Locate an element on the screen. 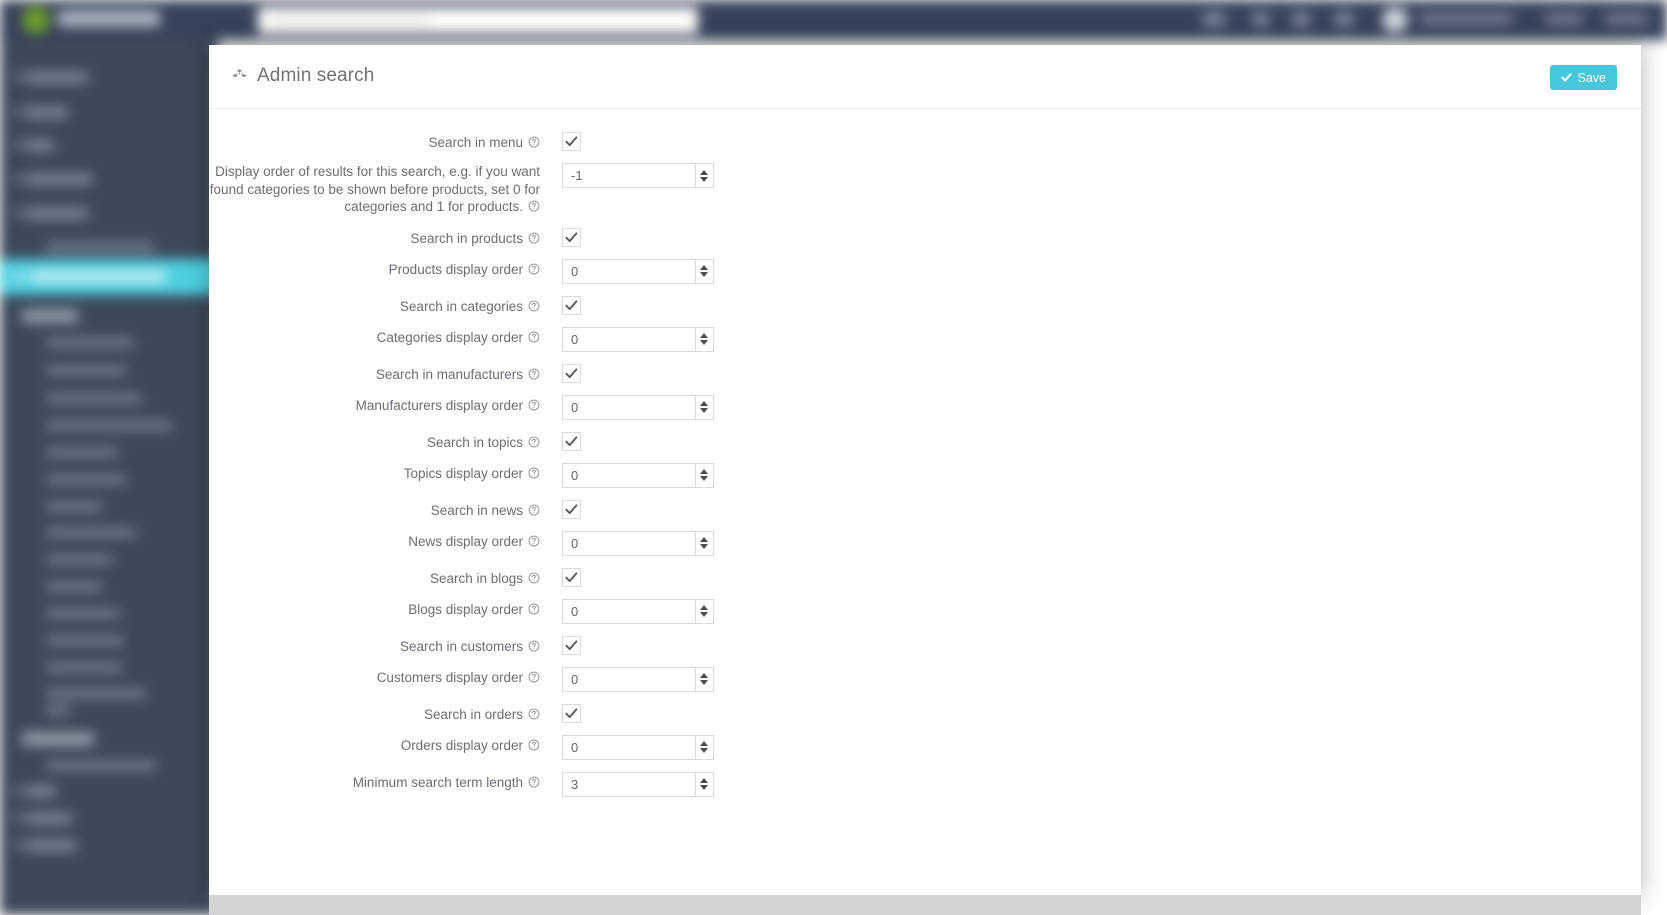 This screenshot has height=915, width=1667. logout-label is located at coordinates (1626, 19).